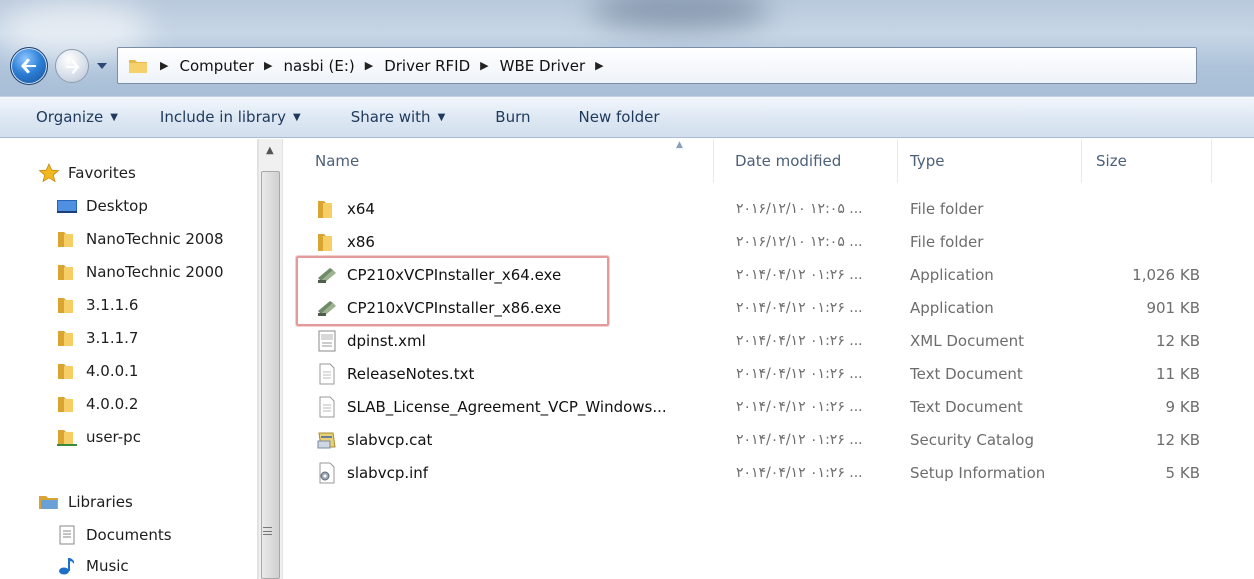 The image size is (1254, 579). Describe the element at coordinates (77, 117) in the screenshot. I see `organize-button: Organize ▼` at that location.